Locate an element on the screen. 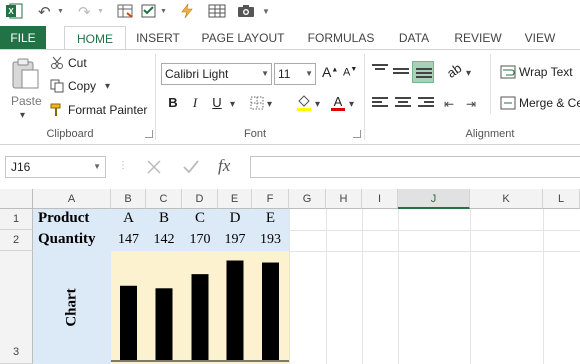 Image resolution: width=580 pixels, height=364 pixels. cell-c2: 142 is located at coordinates (164, 240).